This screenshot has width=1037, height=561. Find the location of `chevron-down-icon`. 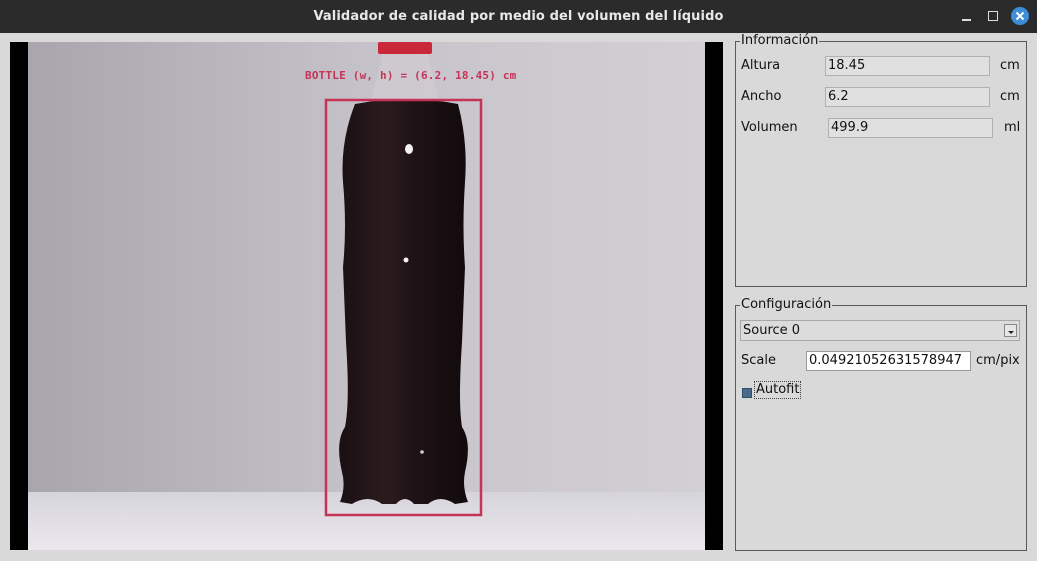

chevron-down-icon is located at coordinates (1010, 330).